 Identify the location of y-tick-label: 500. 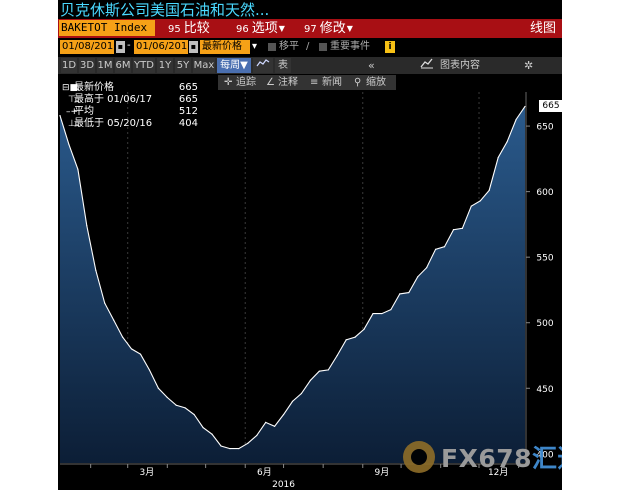
(544, 324).